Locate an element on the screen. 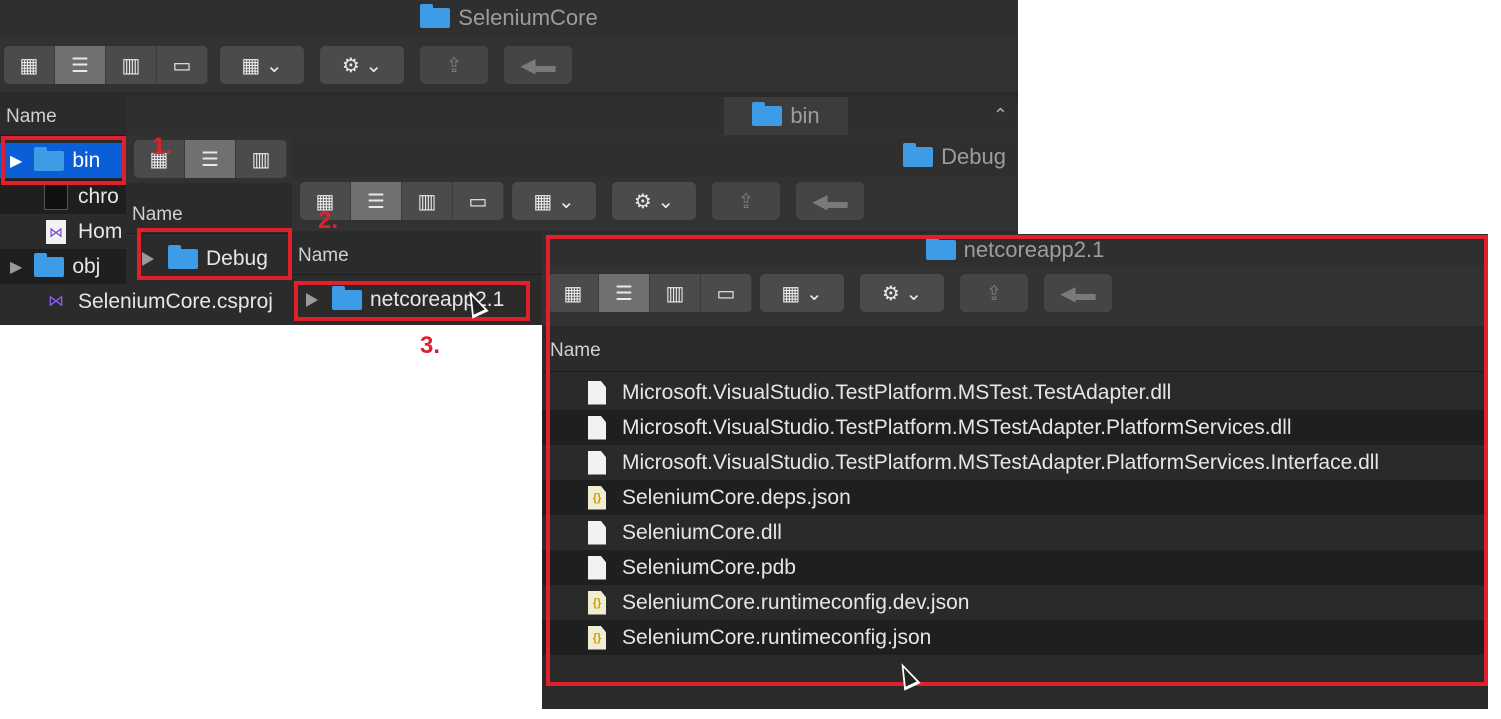 This screenshot has height=719, width=1501. csproj-file-icon: ⋈ is located at coordinates (56, 301).